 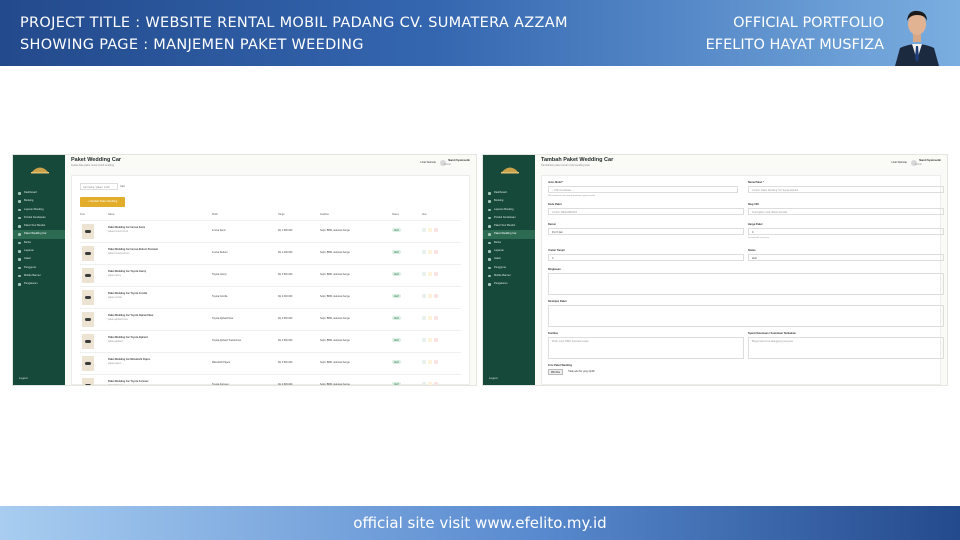 I want to click on name-input: Contoh: Paket Wedding Car Toyota Alphard, so click(x=846, y=189).